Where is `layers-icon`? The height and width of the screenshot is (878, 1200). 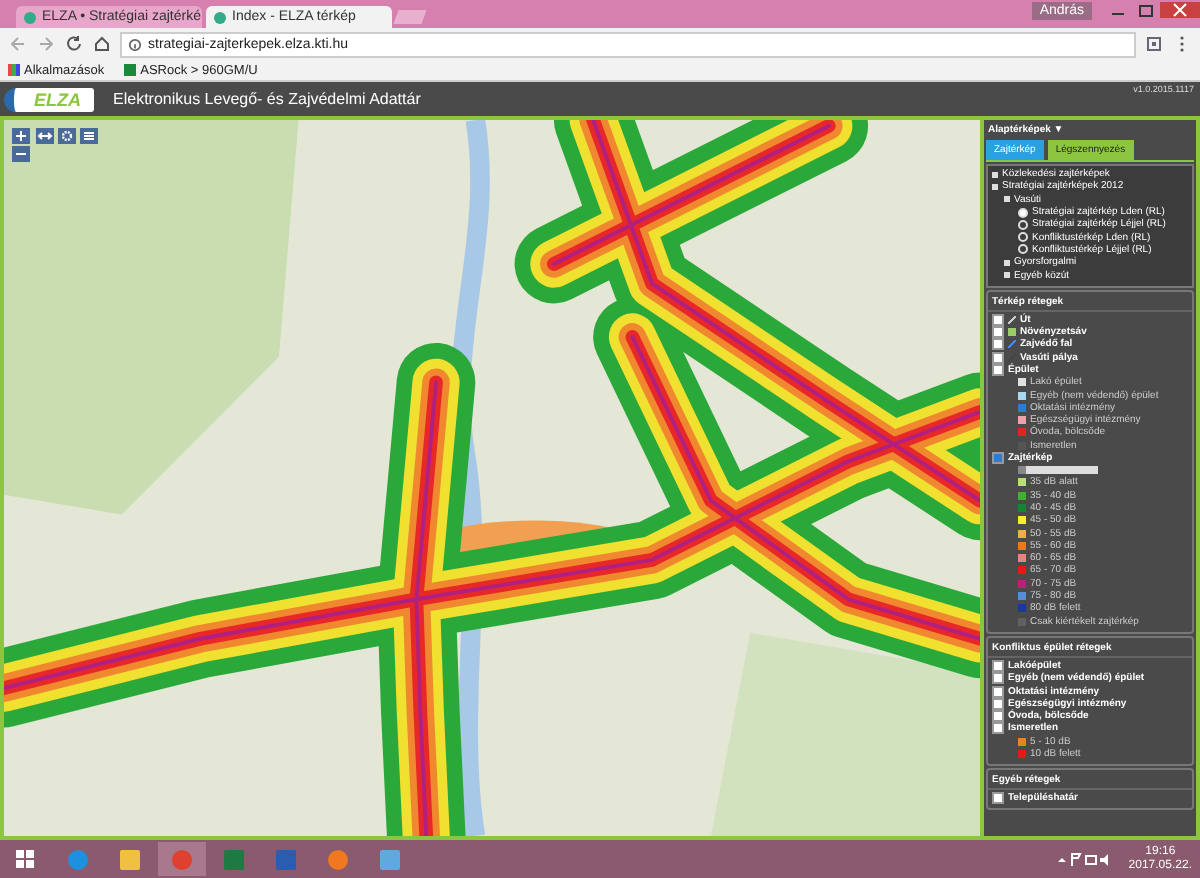 layers-icon is located at coordinates (89, 136).